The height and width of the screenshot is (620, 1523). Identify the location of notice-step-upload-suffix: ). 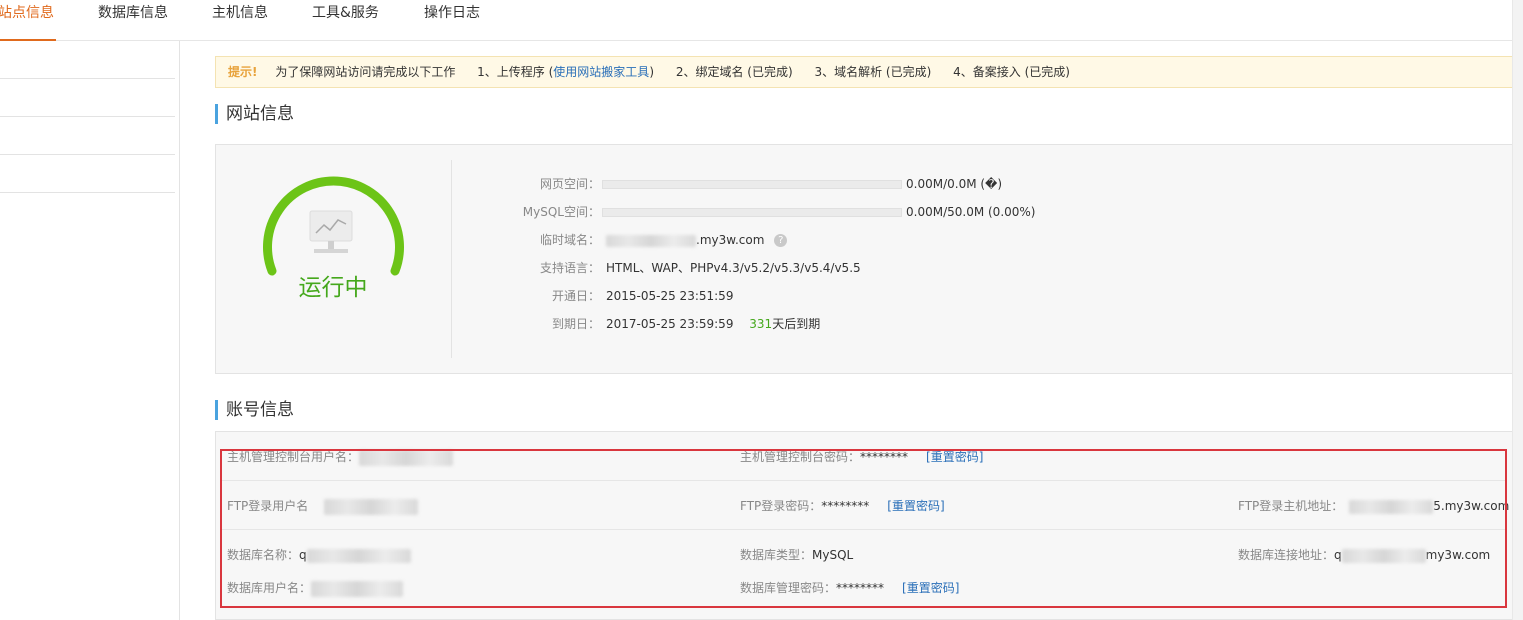
(651, 72).